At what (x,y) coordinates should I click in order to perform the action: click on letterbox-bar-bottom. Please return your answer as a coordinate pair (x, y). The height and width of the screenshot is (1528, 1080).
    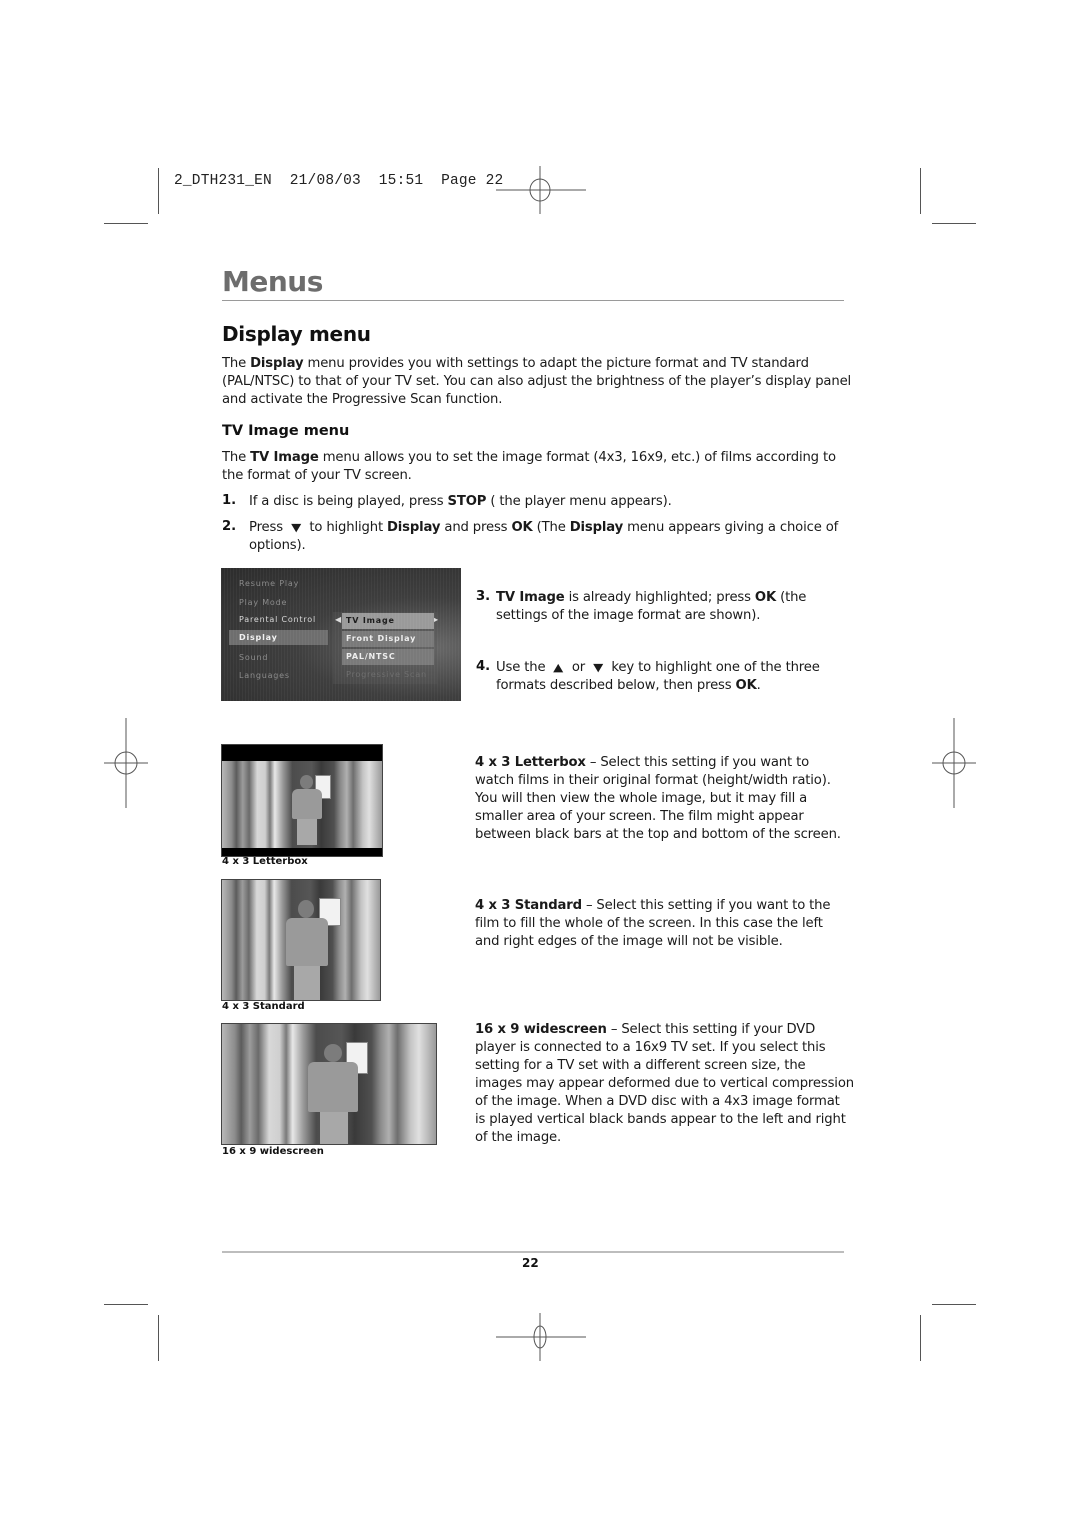
    Looking at the image, I should click on (302, 852).